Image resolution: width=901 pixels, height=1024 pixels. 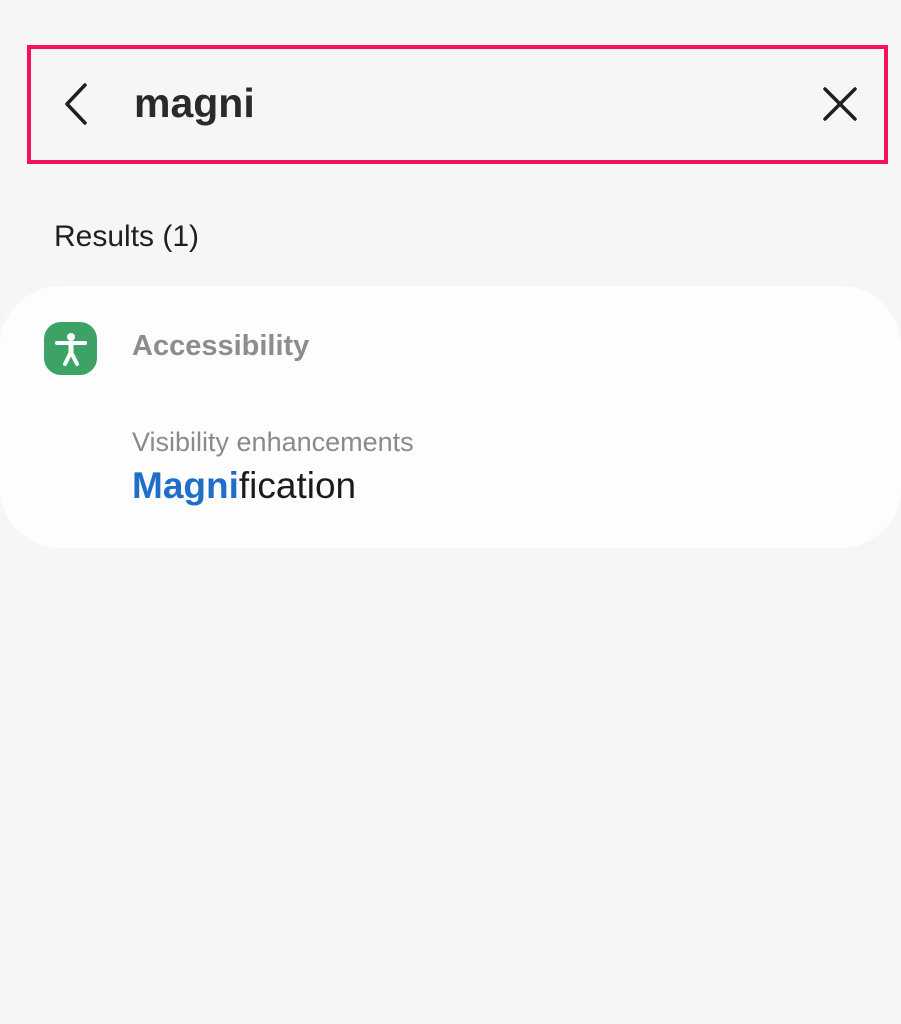 What do you see at coordinates (185, 486) in the screenshot?
I see `result-name-match: Magni` at bounding box center [185, 486].